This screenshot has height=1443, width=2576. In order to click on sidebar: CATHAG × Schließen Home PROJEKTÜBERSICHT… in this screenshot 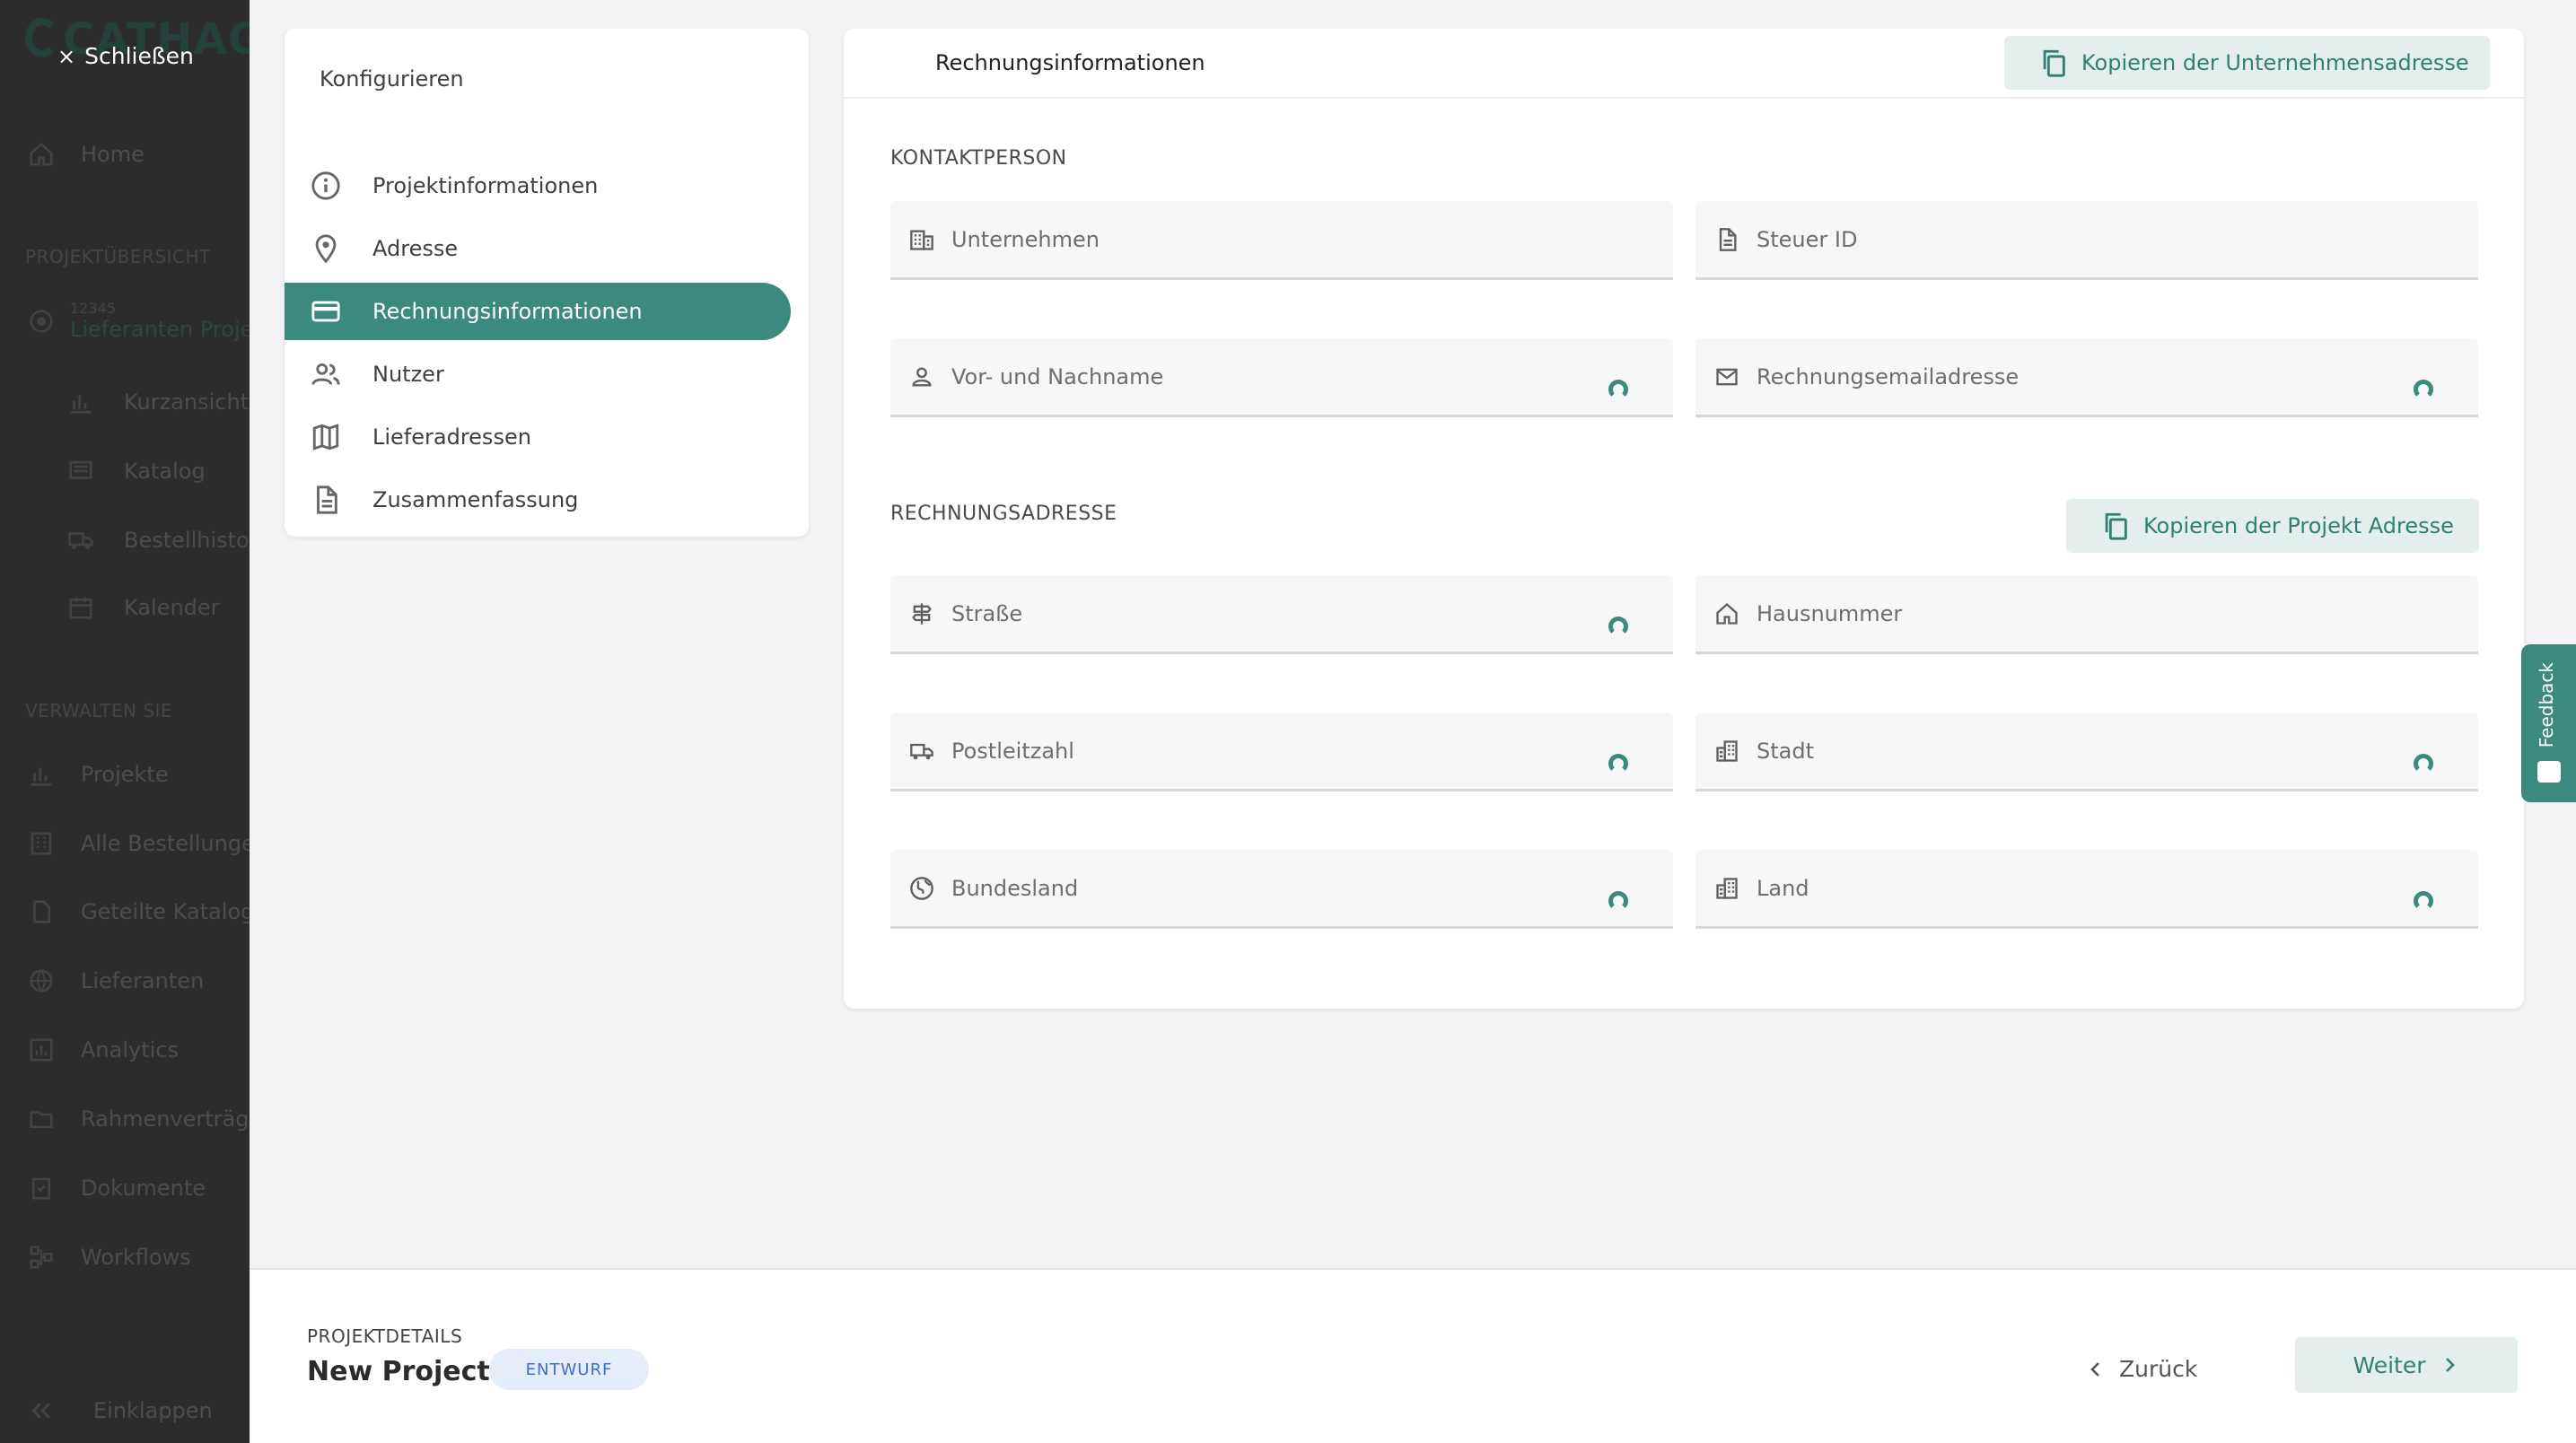, I will do `click(125, 721)`.